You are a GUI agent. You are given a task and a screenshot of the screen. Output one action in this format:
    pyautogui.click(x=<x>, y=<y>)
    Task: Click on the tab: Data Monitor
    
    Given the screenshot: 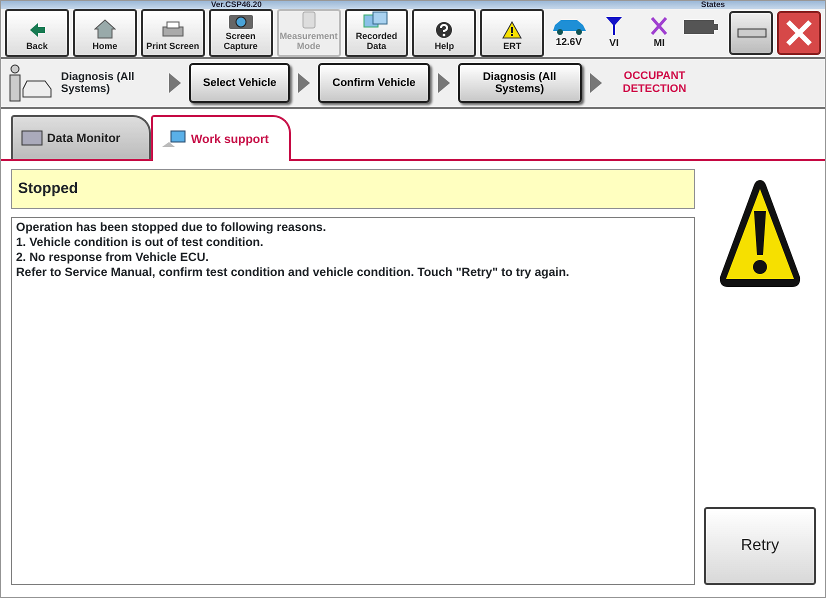 What is the action you would take?
    pyautogui.click(x=81, y=137)
    